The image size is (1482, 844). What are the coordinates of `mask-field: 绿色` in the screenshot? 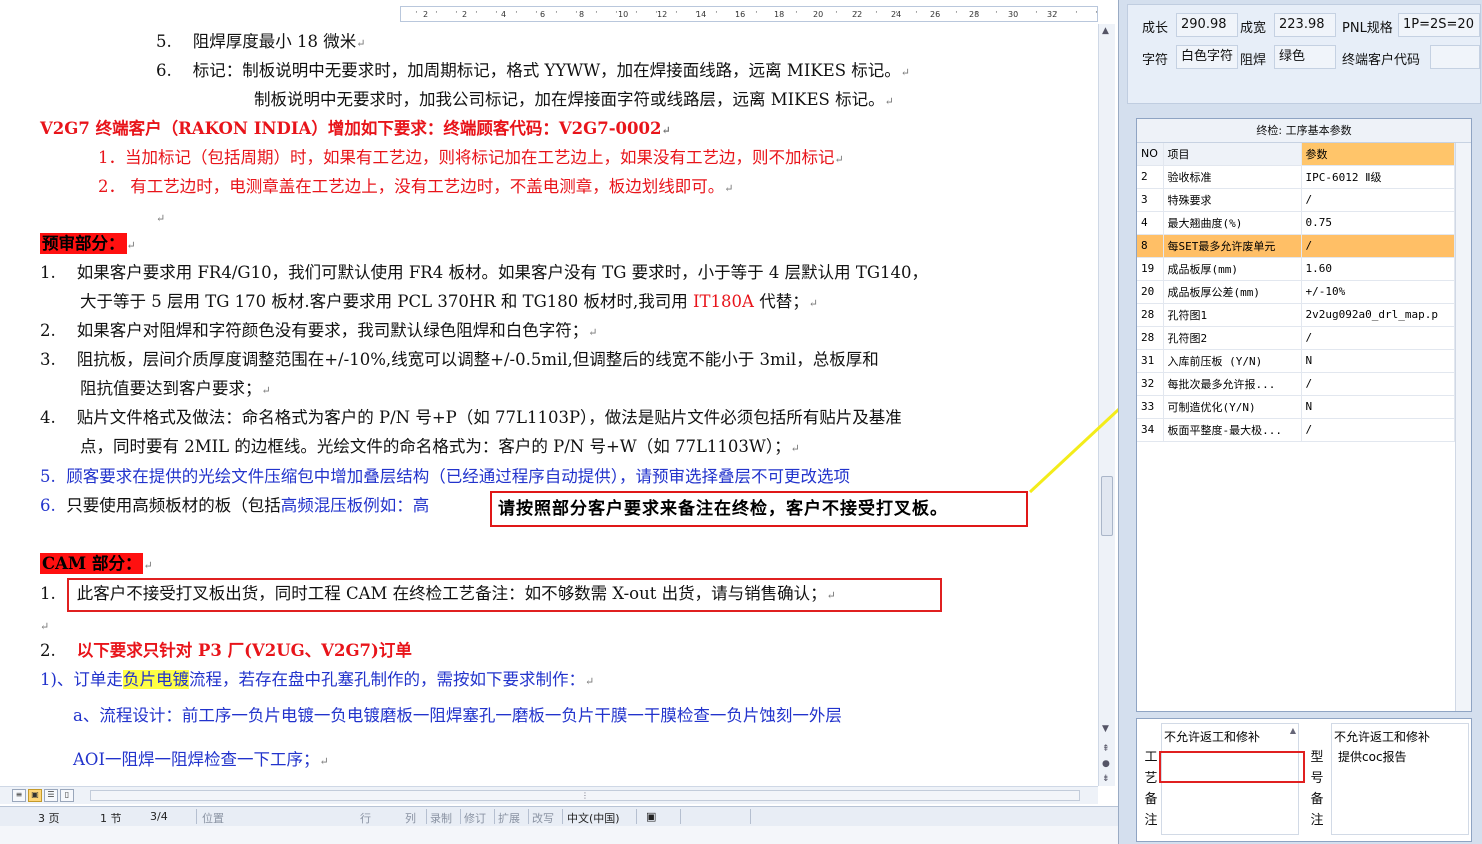 It's located at (1305, 57).